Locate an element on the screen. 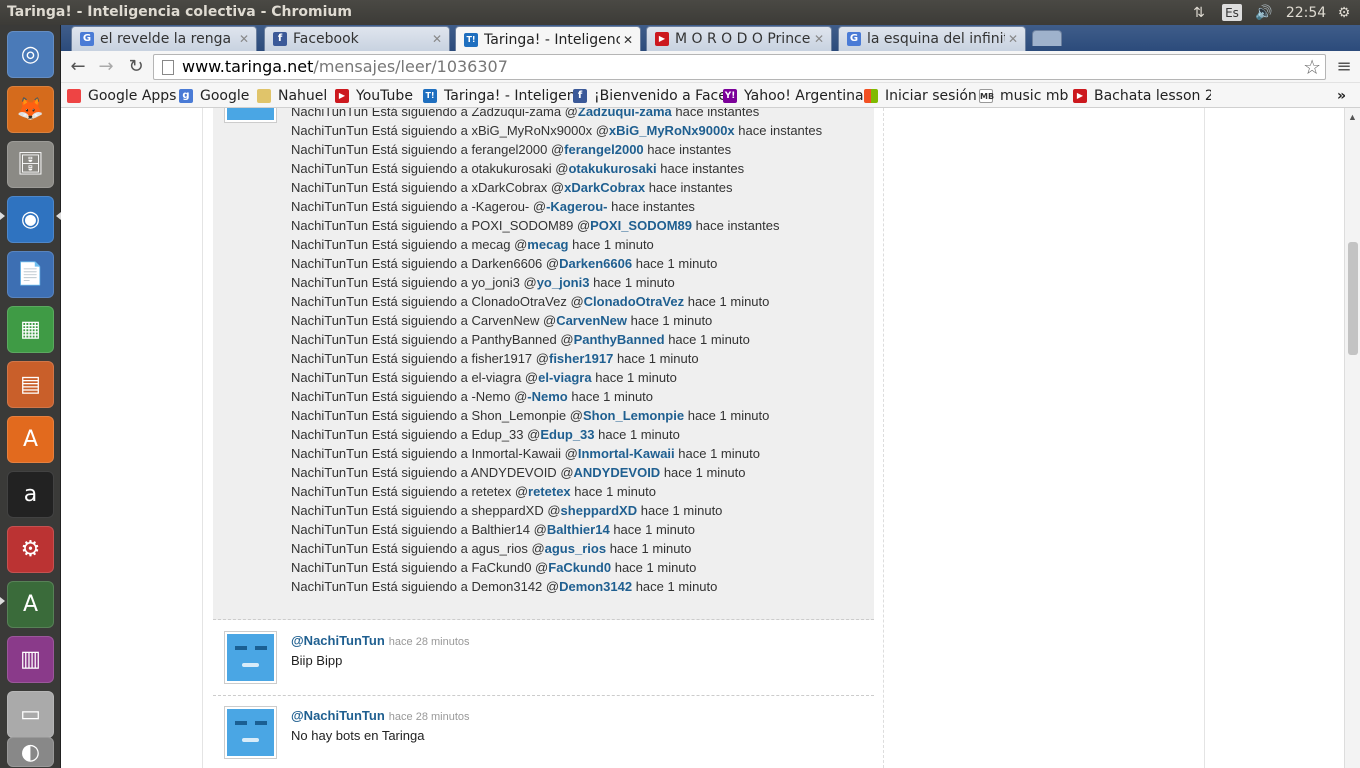 The height and width of the screenshot is (768, 1360). followed-user-link: Edup_33 is located at coordinates (567, 434).